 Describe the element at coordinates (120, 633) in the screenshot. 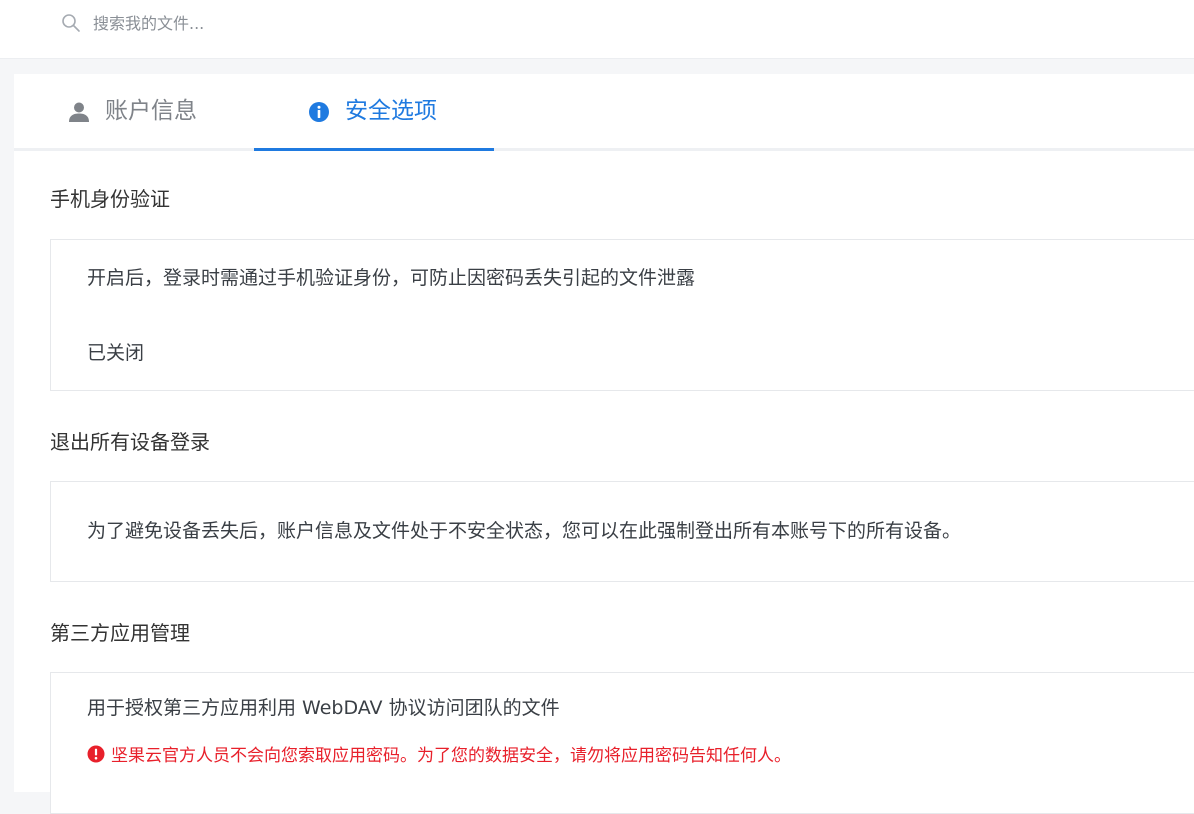

I see `third-party-title: 第三方应用管理` at that location.